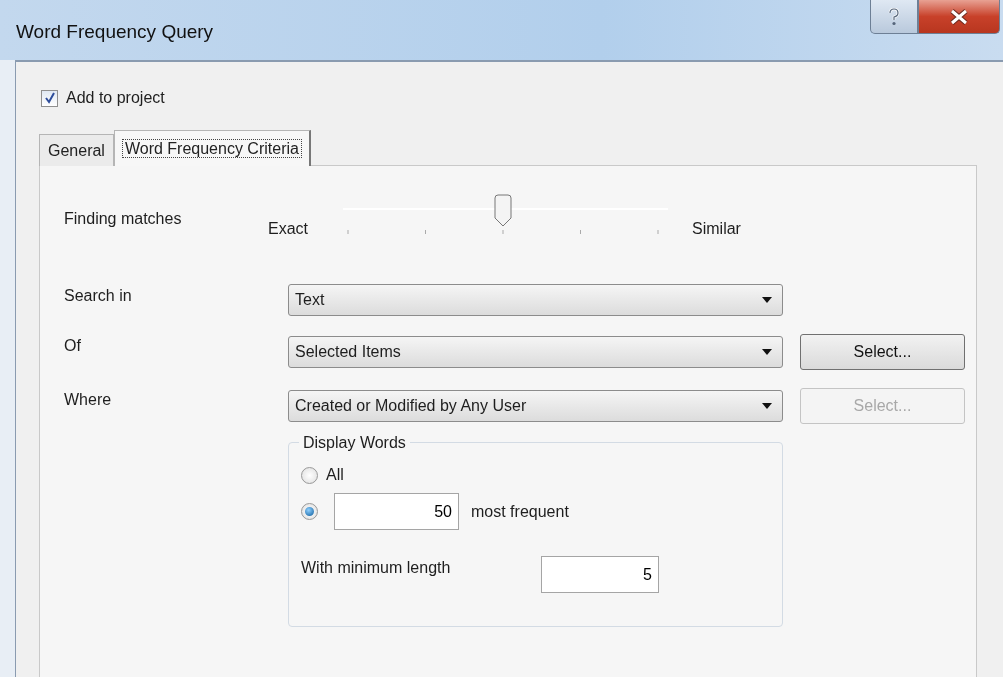 The image size is (1003, 677). What do you see at coordinates (520, 511) in the screenshot?
I see `radio-label: most frequent` at bounding box center [520, 511].